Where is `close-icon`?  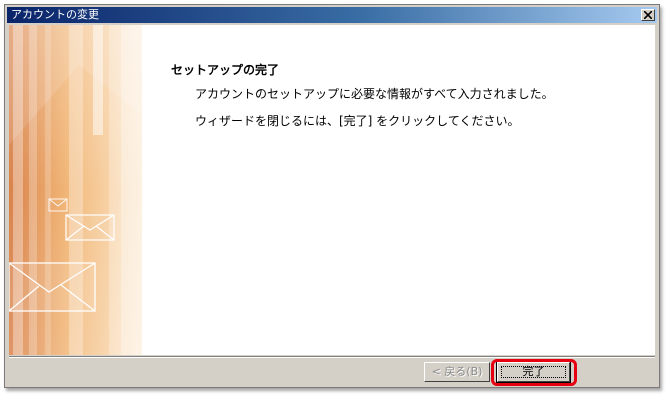
close-icon is located at coordinates (648, 15).